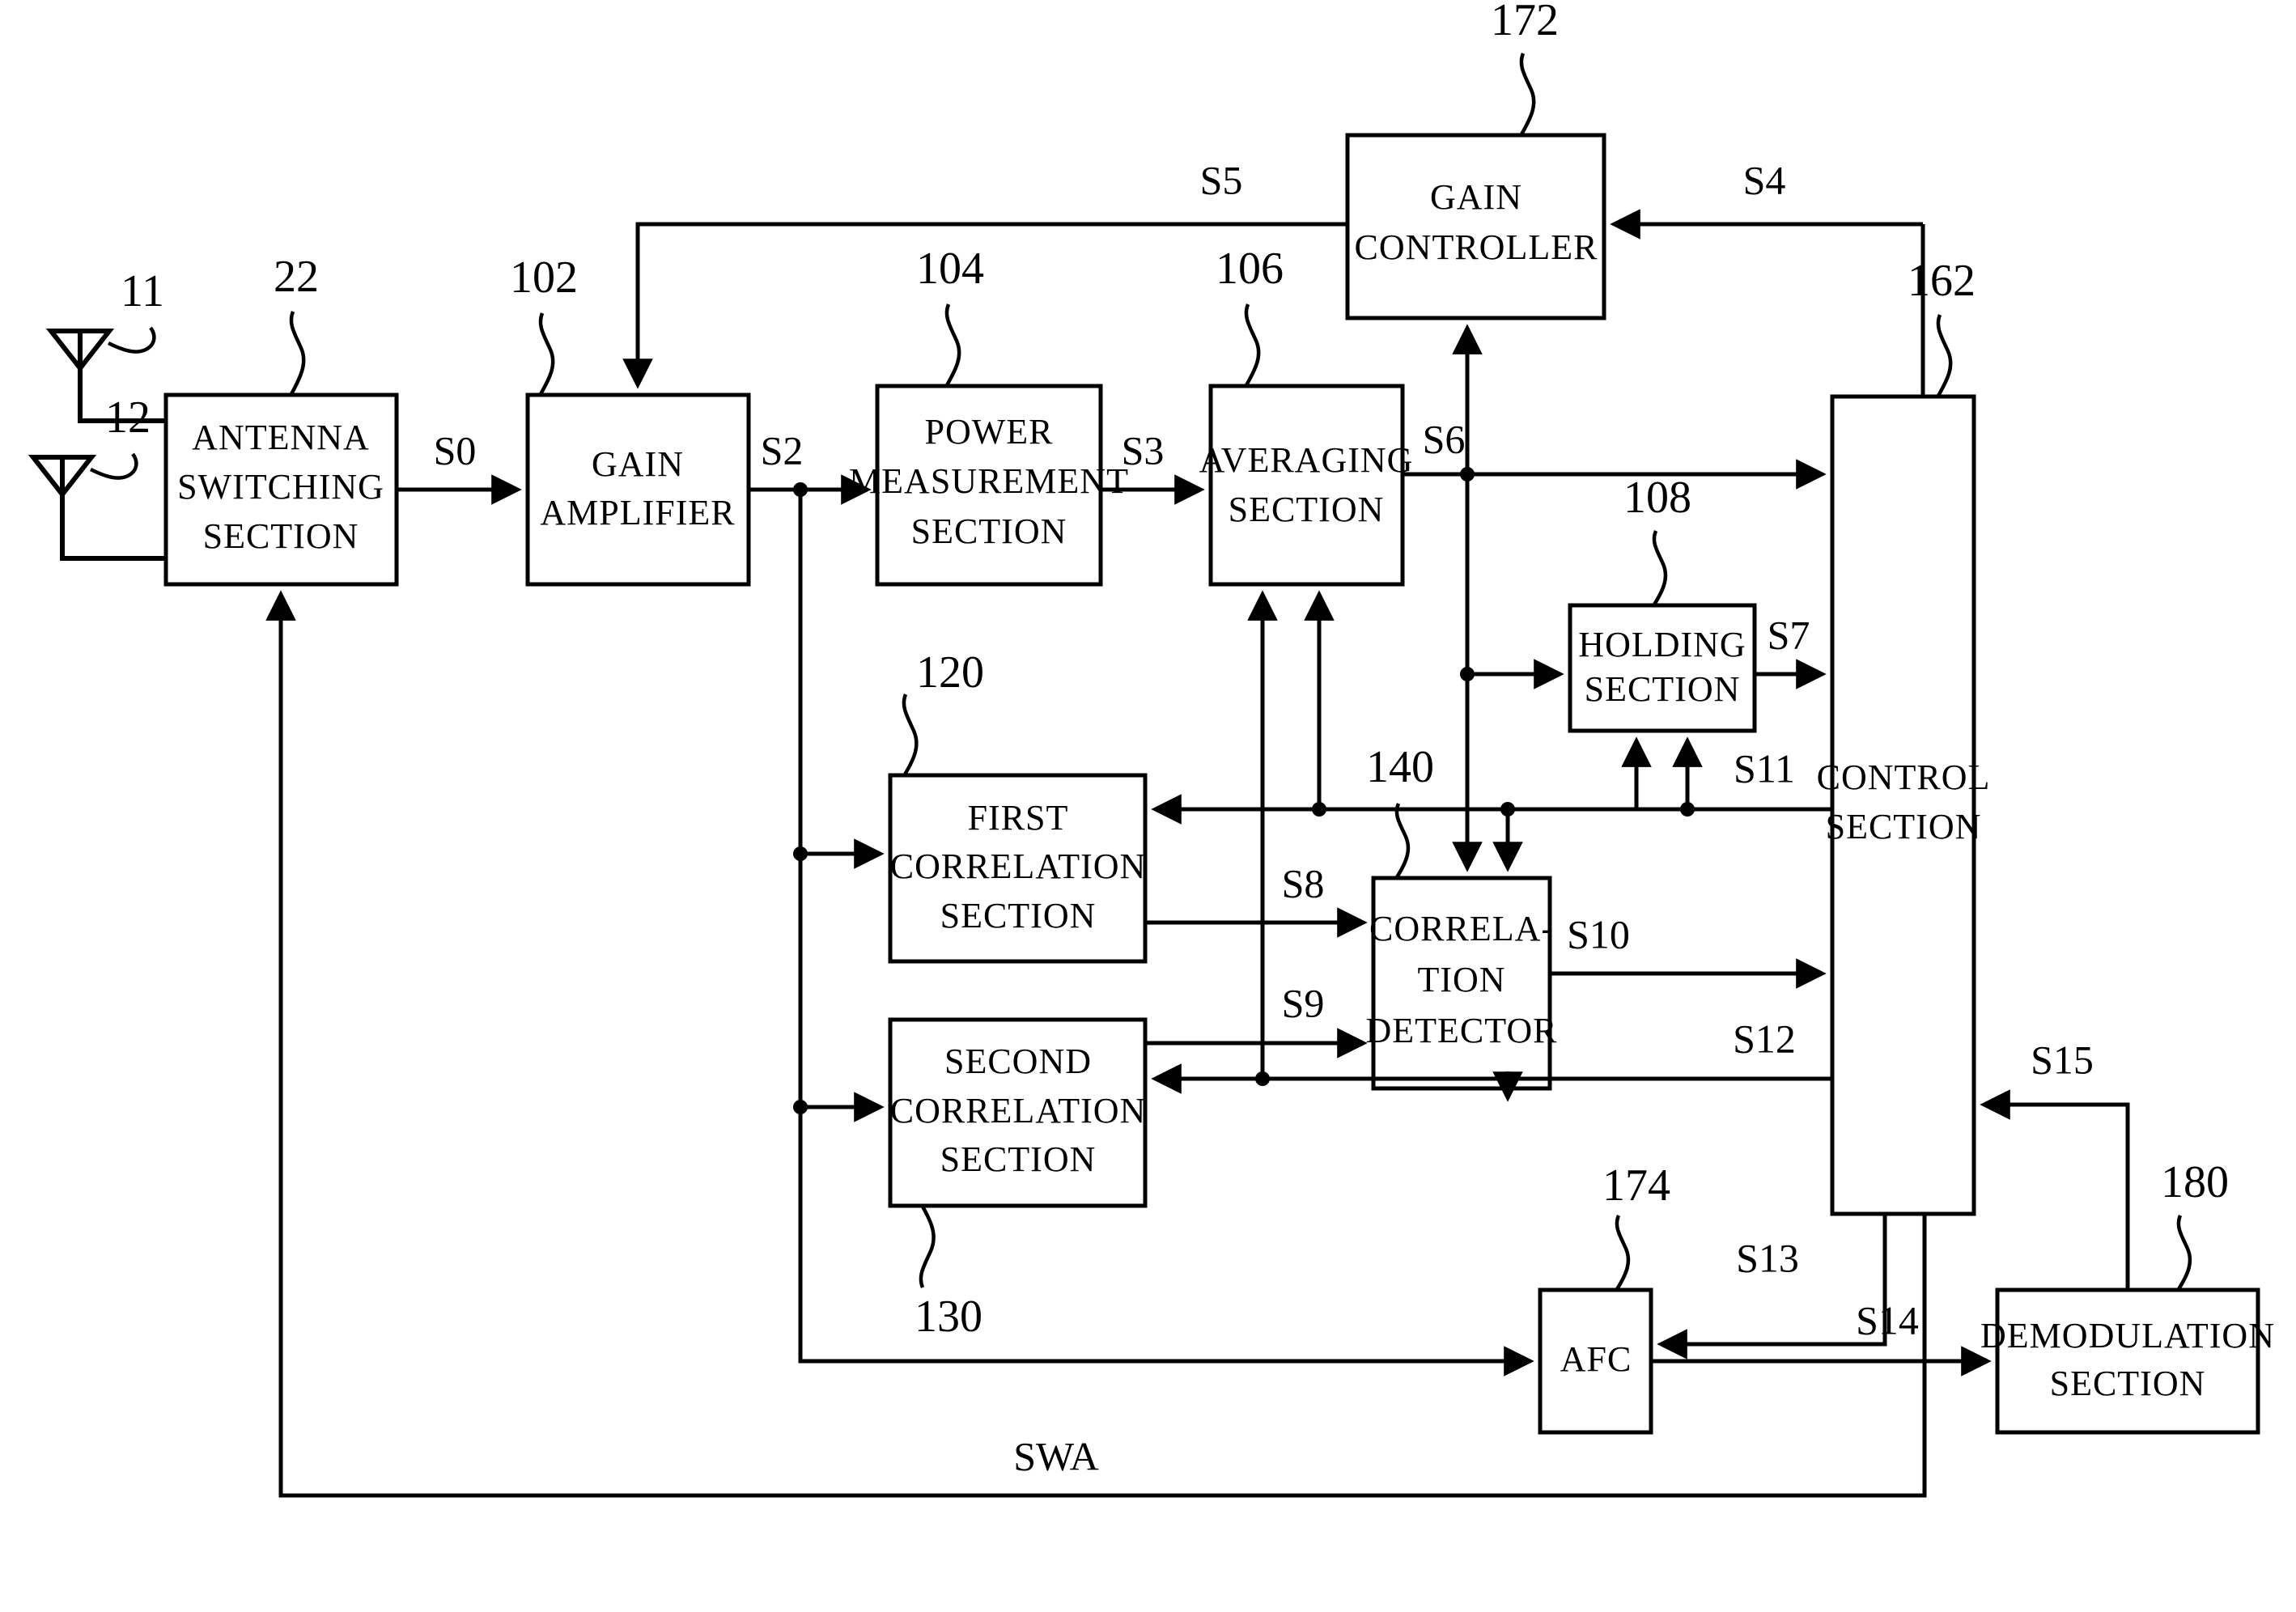 This screenshot has height=1612, width=2296. Describe the element at coordinates (1767, 1257) in the screenshot. I see `signal-label-s13: S13` at that location.